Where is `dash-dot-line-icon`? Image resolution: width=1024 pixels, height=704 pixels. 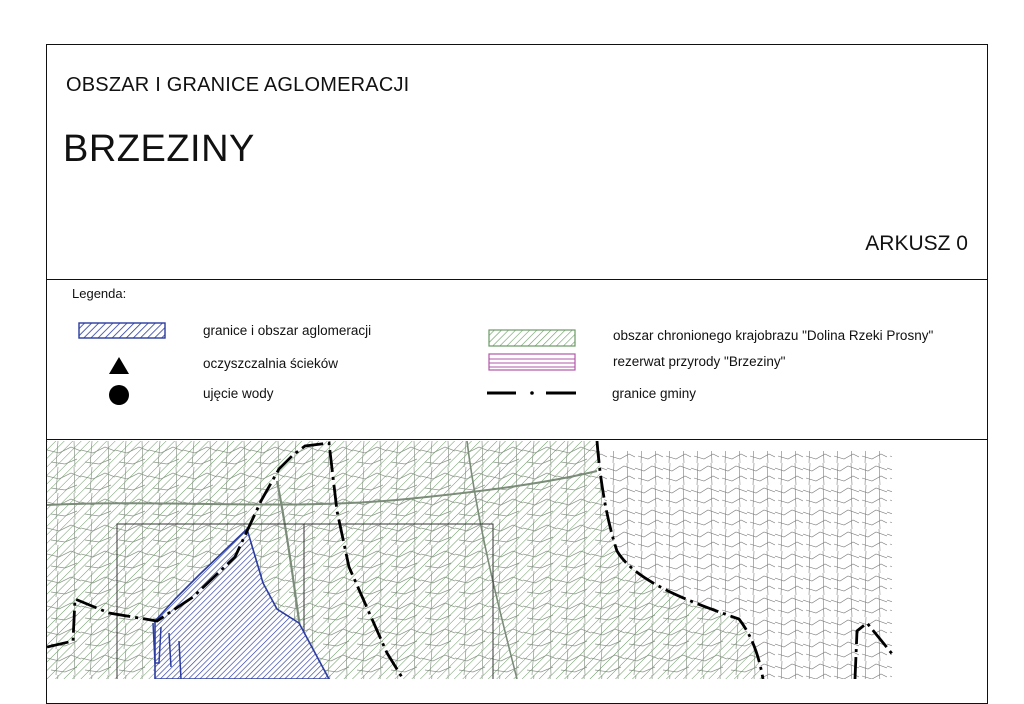
dash-dot-line-icon is located at coordinates (531, 393).